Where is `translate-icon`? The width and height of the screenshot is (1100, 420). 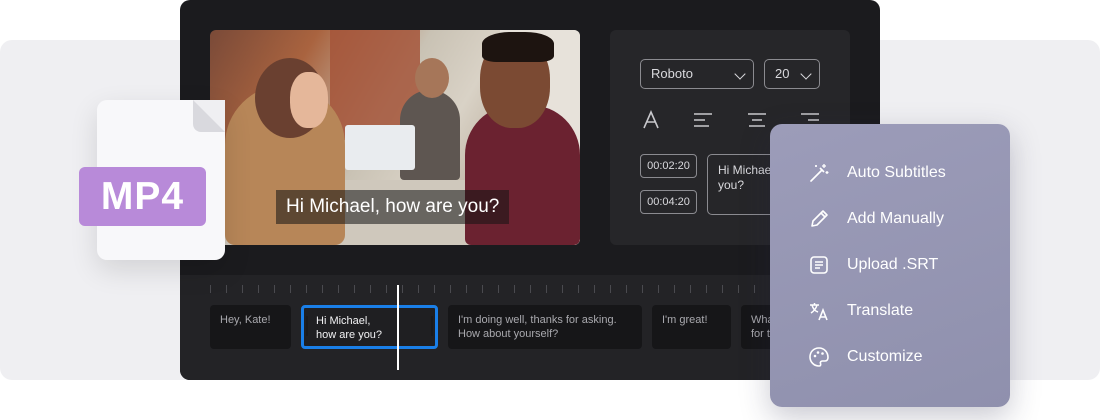
translate-icon is located at coordinates (819, 312).